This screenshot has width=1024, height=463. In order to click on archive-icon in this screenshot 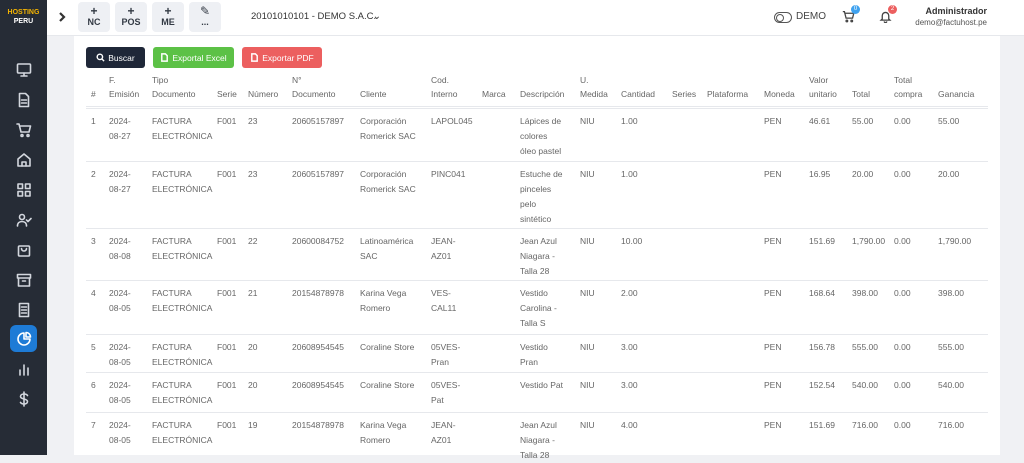, I will do `click(23, 279)`.